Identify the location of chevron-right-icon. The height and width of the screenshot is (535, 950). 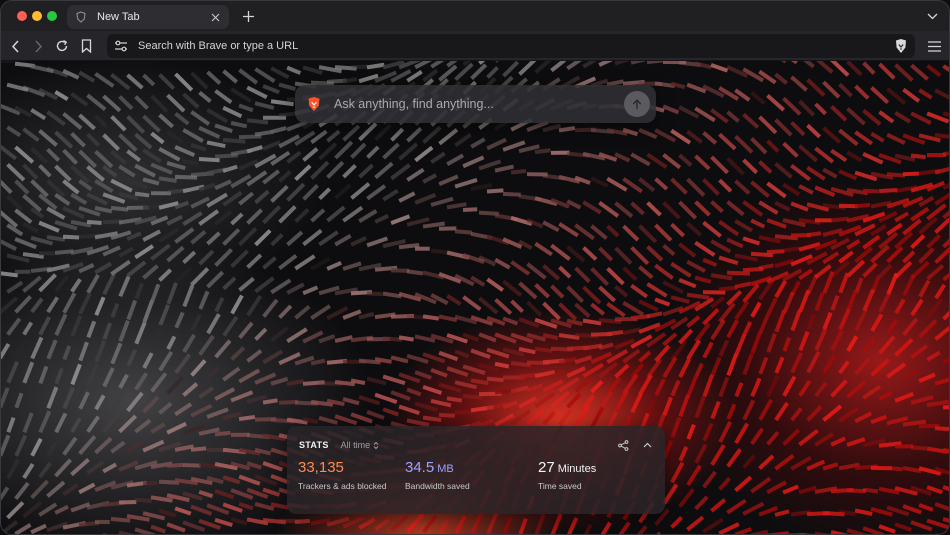
(38, 46).